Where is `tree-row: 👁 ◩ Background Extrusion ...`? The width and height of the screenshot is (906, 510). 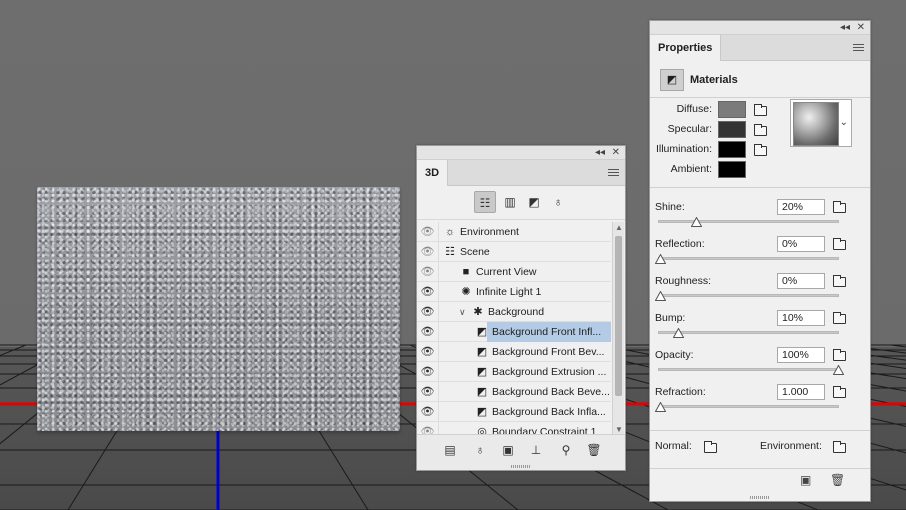 tree-row: 👁 ◩ Background Extrusion ... is located at coordinates (514, 372).